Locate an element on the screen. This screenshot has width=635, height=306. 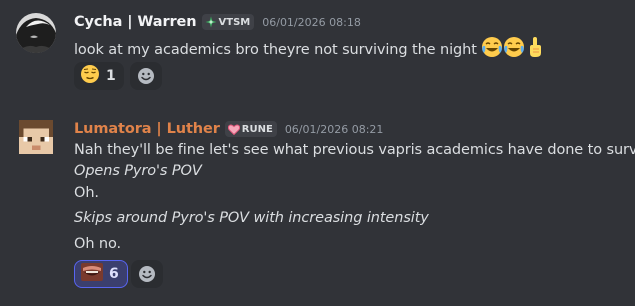
reaction-button: 1 is located at coordinates (99, 76).